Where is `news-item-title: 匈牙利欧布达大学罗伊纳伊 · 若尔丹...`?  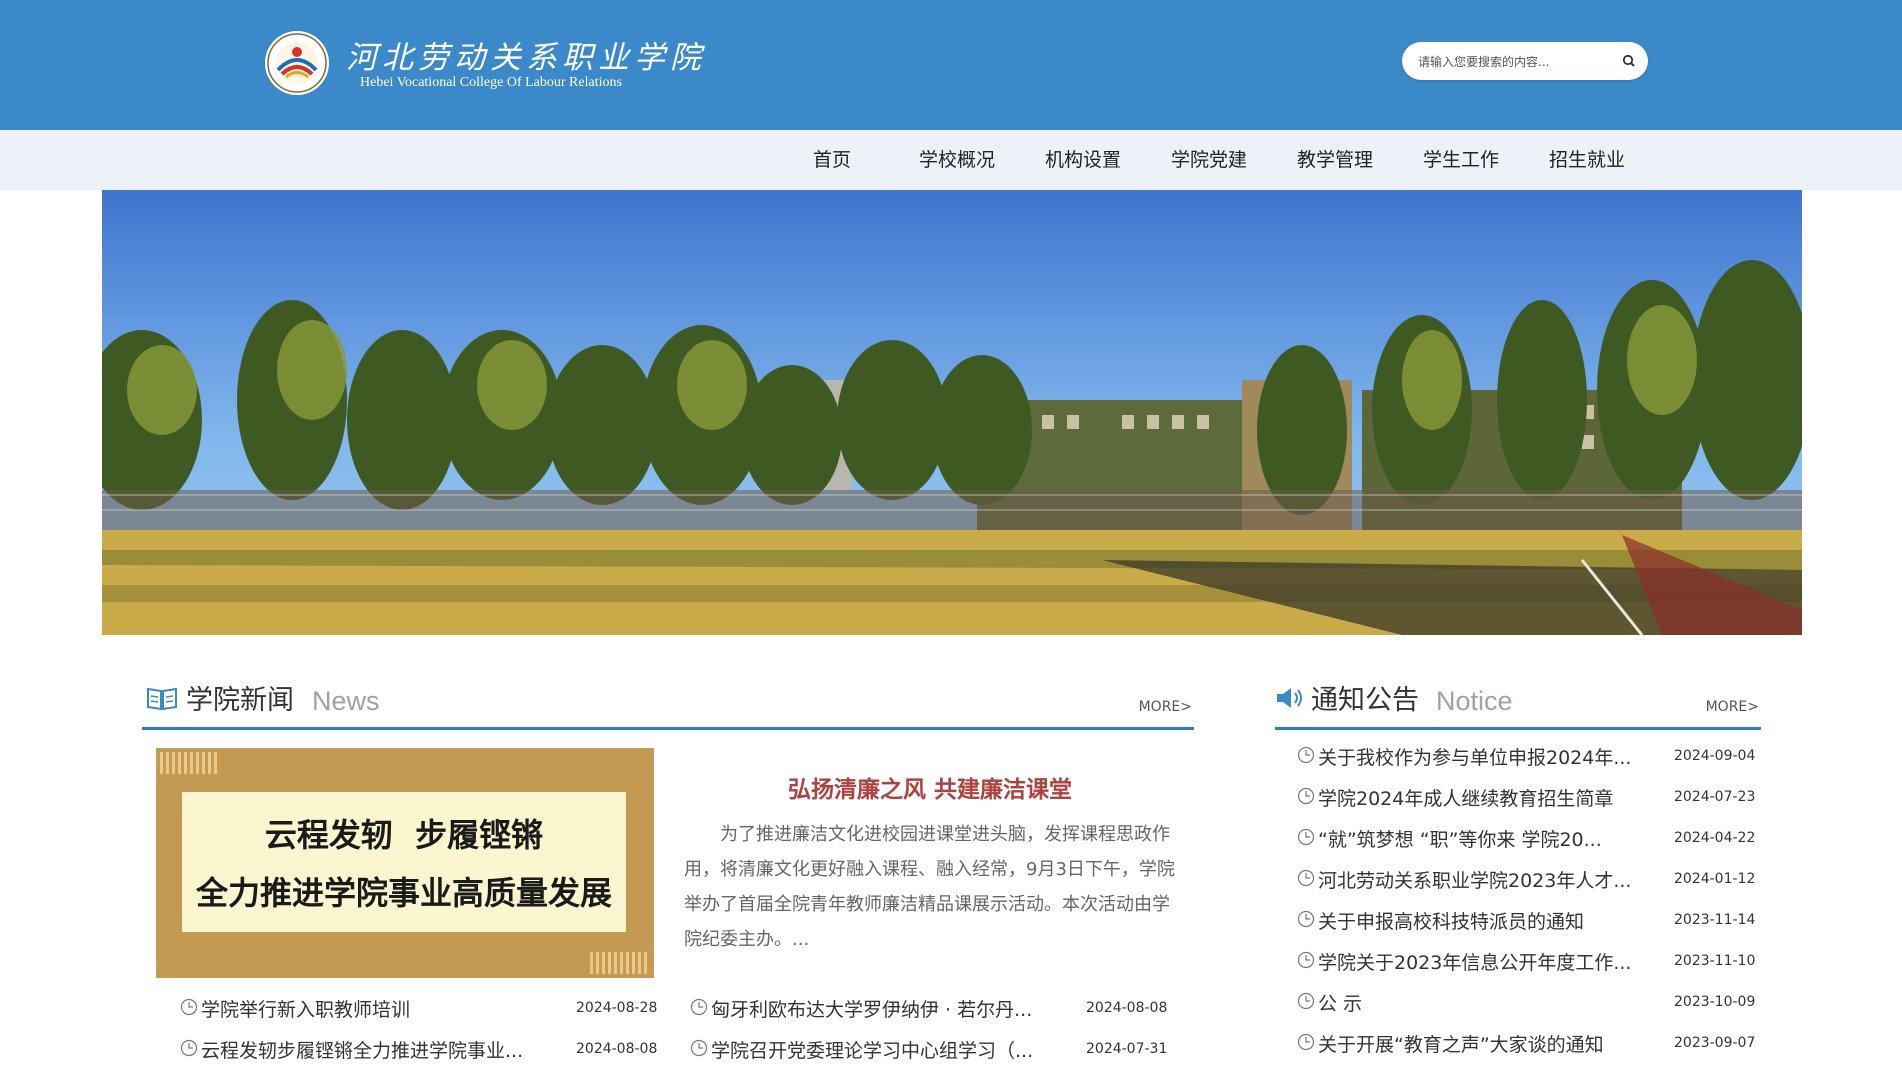
news-item-title: 匈牙利欧布达大学罗伊纳伊 · 若尔丹... is located at coordinates (891, 1008).